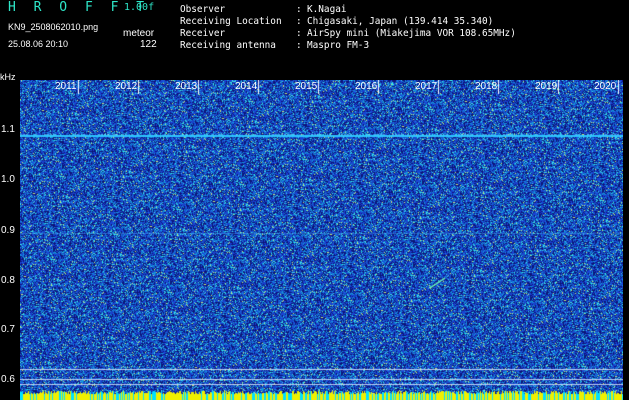  I want to click on x-tick-label: 2011, so click(66, 86).